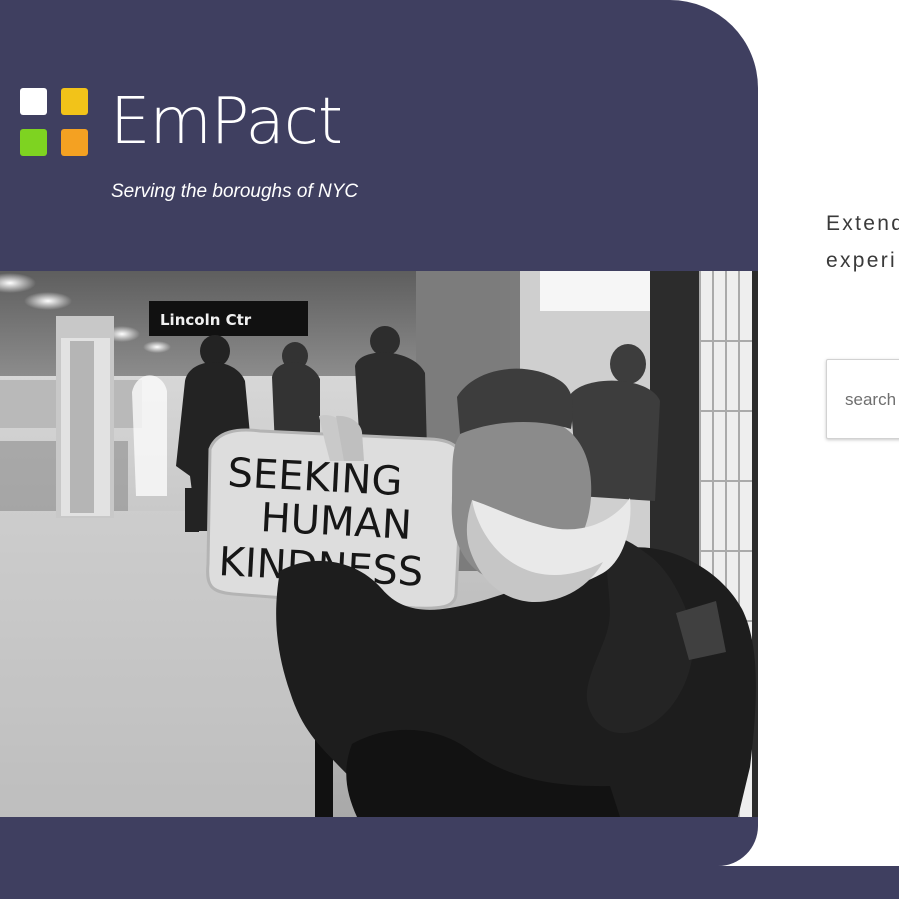 The image size is (899, 899). Describe the element at coordinates (449, 882) in the screenshot. I see `bottom-band` at that location.